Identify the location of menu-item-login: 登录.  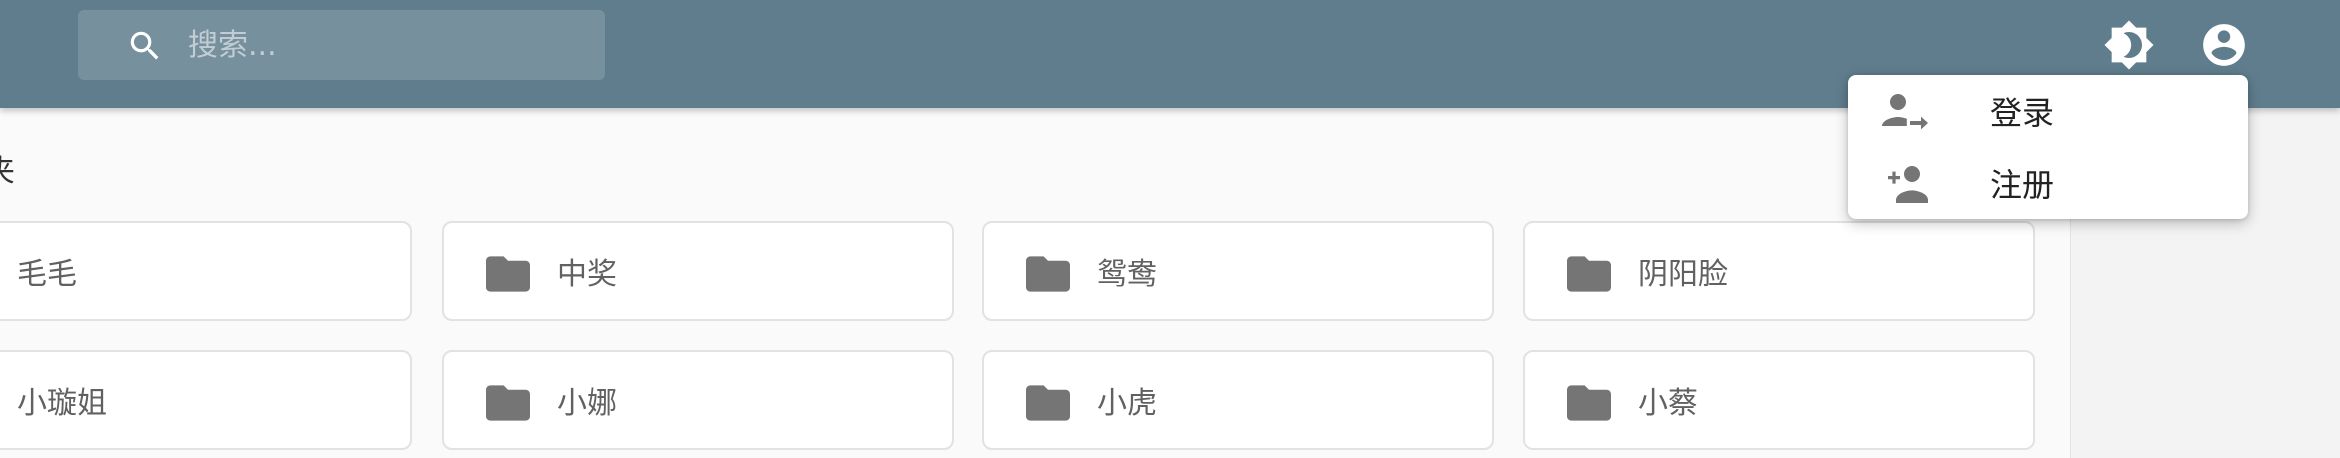
(2048, 111).